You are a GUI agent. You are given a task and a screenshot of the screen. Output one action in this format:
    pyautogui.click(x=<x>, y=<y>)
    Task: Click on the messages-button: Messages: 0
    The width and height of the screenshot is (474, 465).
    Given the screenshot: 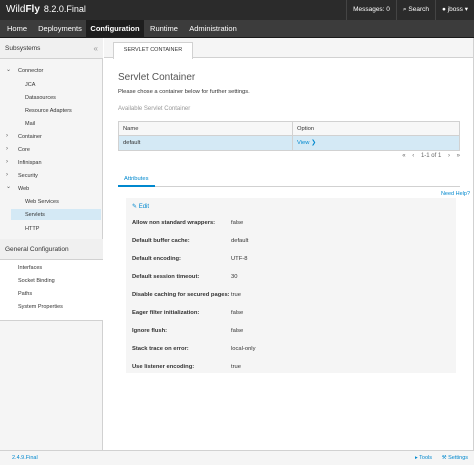 What is the action you would take?
    pyautogui.click(x=371, y=10)
    